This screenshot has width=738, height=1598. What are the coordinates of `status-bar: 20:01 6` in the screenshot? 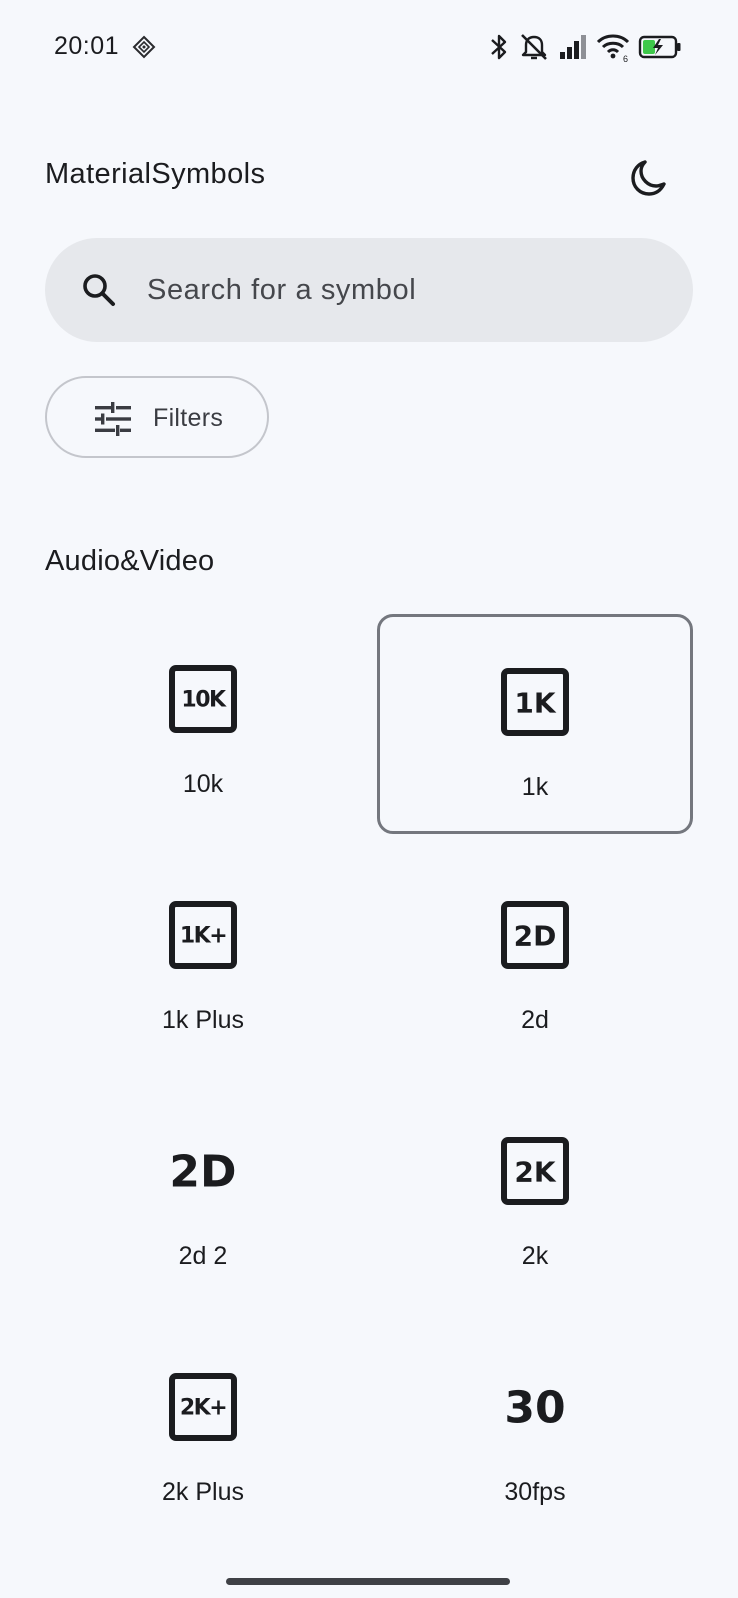 It's located at (369, 48).